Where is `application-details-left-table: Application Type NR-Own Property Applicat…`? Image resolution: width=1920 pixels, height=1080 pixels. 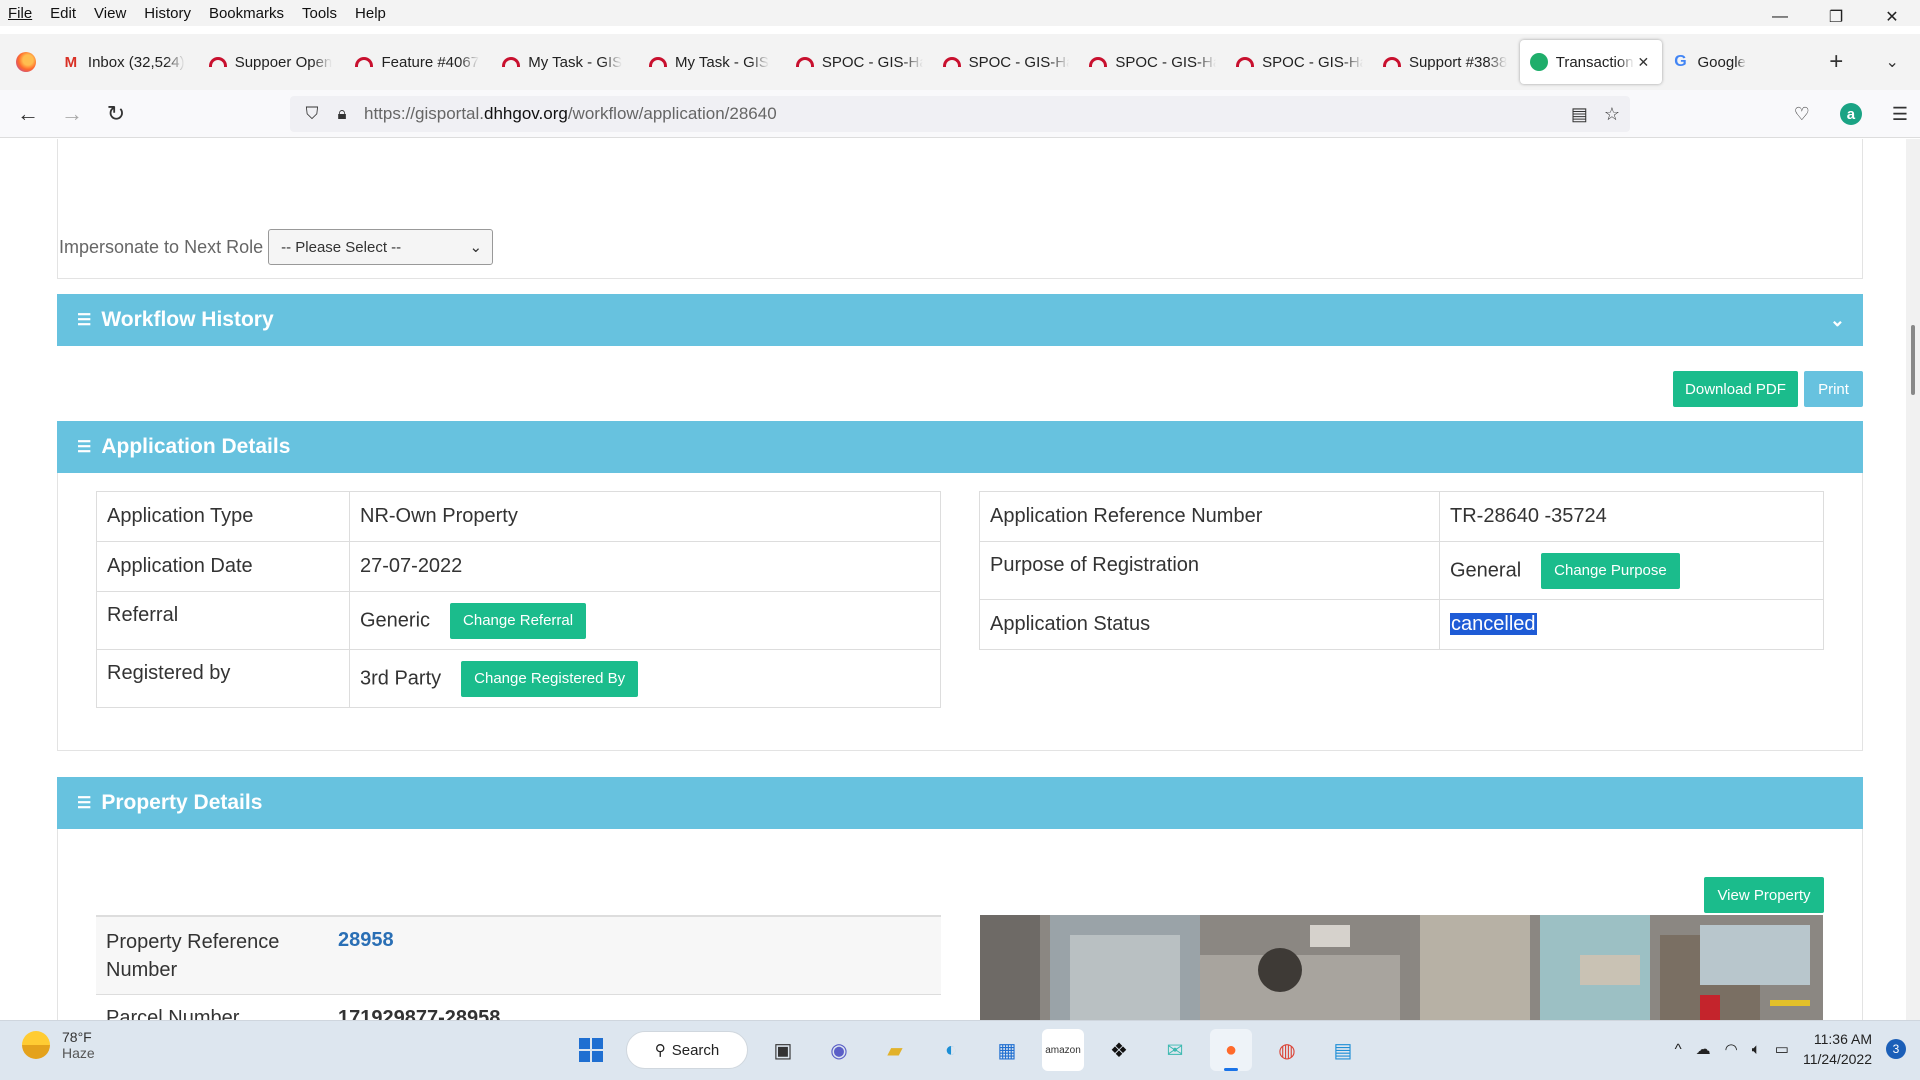 application-details-left-table: Application Type NR-Own Property Applicat… is located at coordinates (518, 599).